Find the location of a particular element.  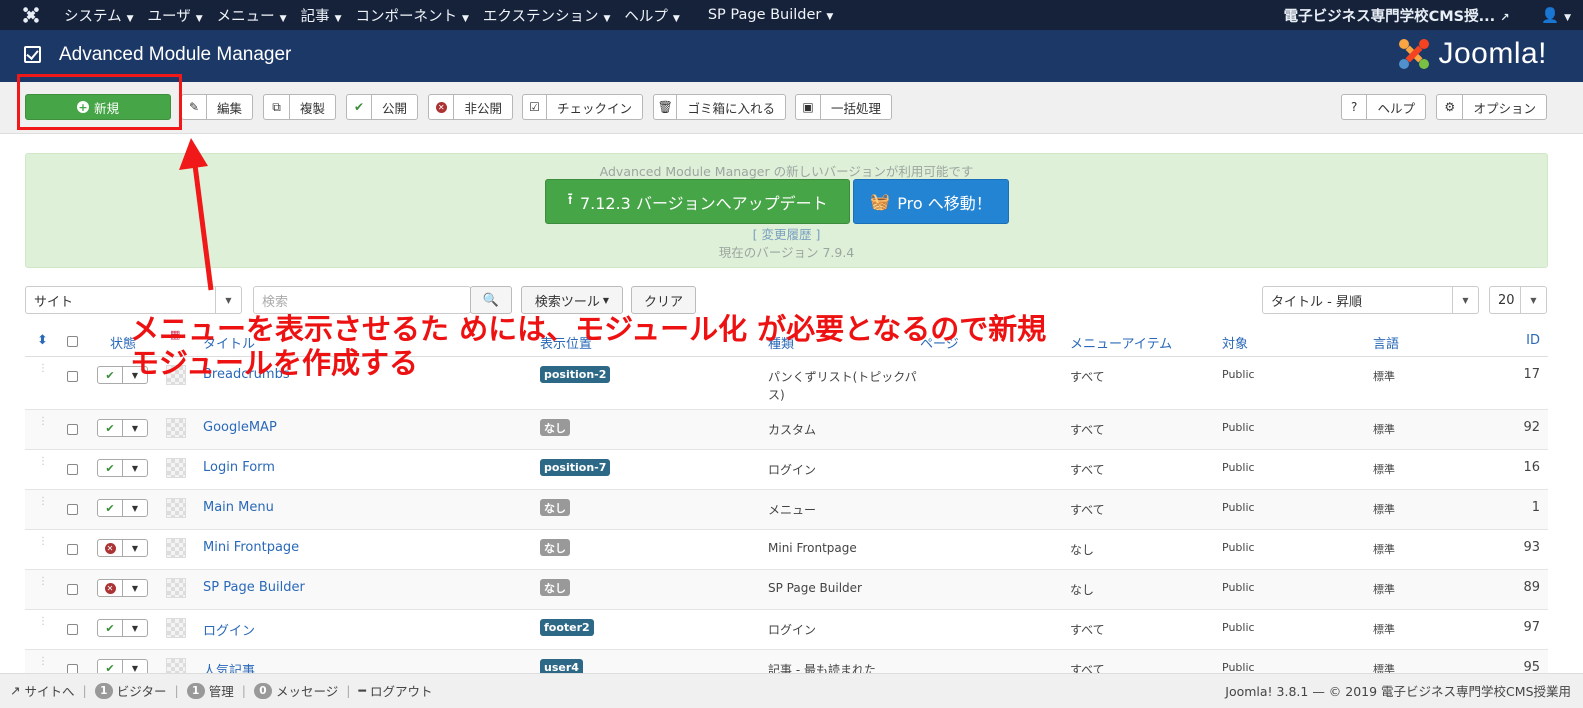

changelog-link: [ 変更履歴 ] is located at coordinates (786, 233).